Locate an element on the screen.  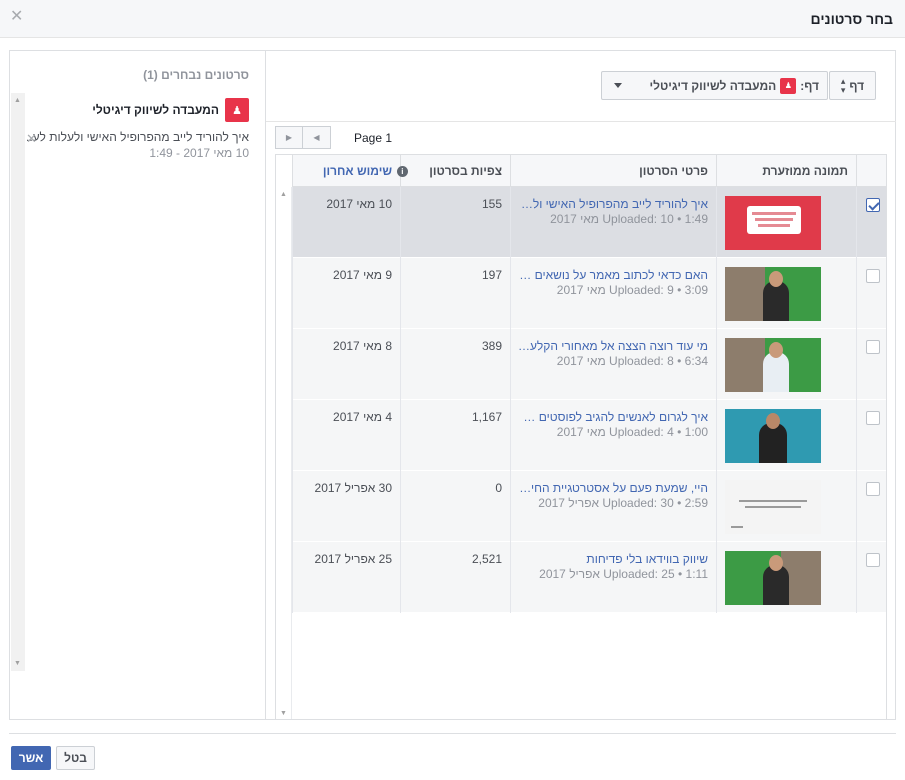
video-title-link: האם כדאי לכתוב מאמר על נושאים של אחרים is located at coordinates (612, 275).